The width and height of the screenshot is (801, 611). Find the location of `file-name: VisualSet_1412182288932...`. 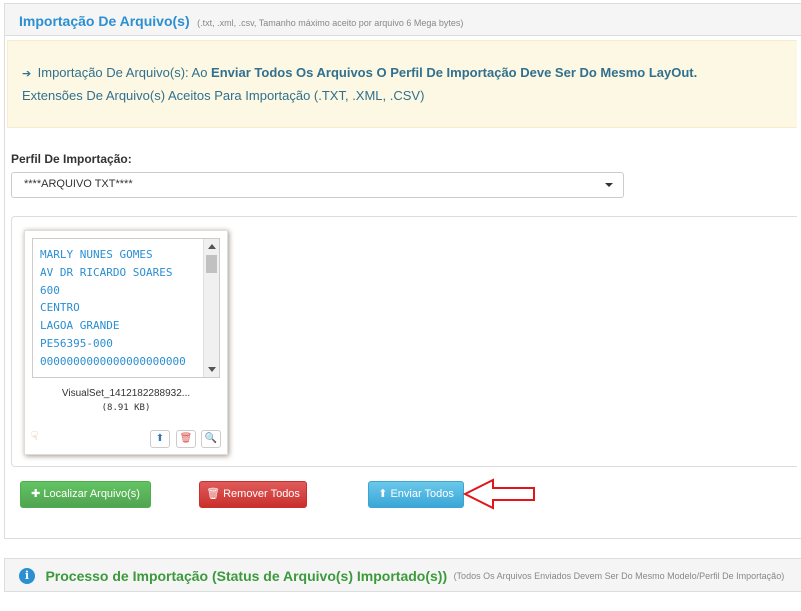

file-name: VisualSet_1412182288932... is located at coordinates (126, 393).